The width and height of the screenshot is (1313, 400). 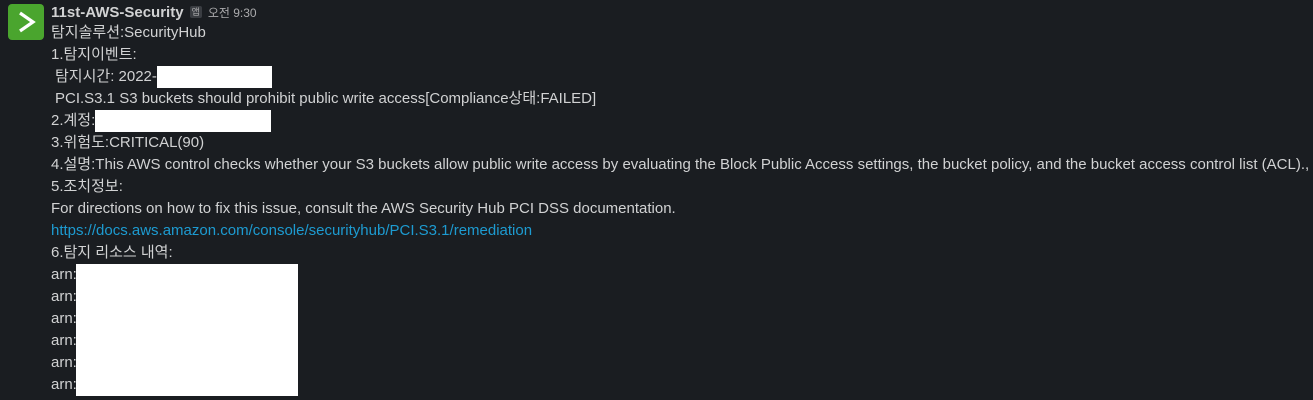 I want to click on sender-name: 11st-AWS-Security, so click(x=117, y=12).